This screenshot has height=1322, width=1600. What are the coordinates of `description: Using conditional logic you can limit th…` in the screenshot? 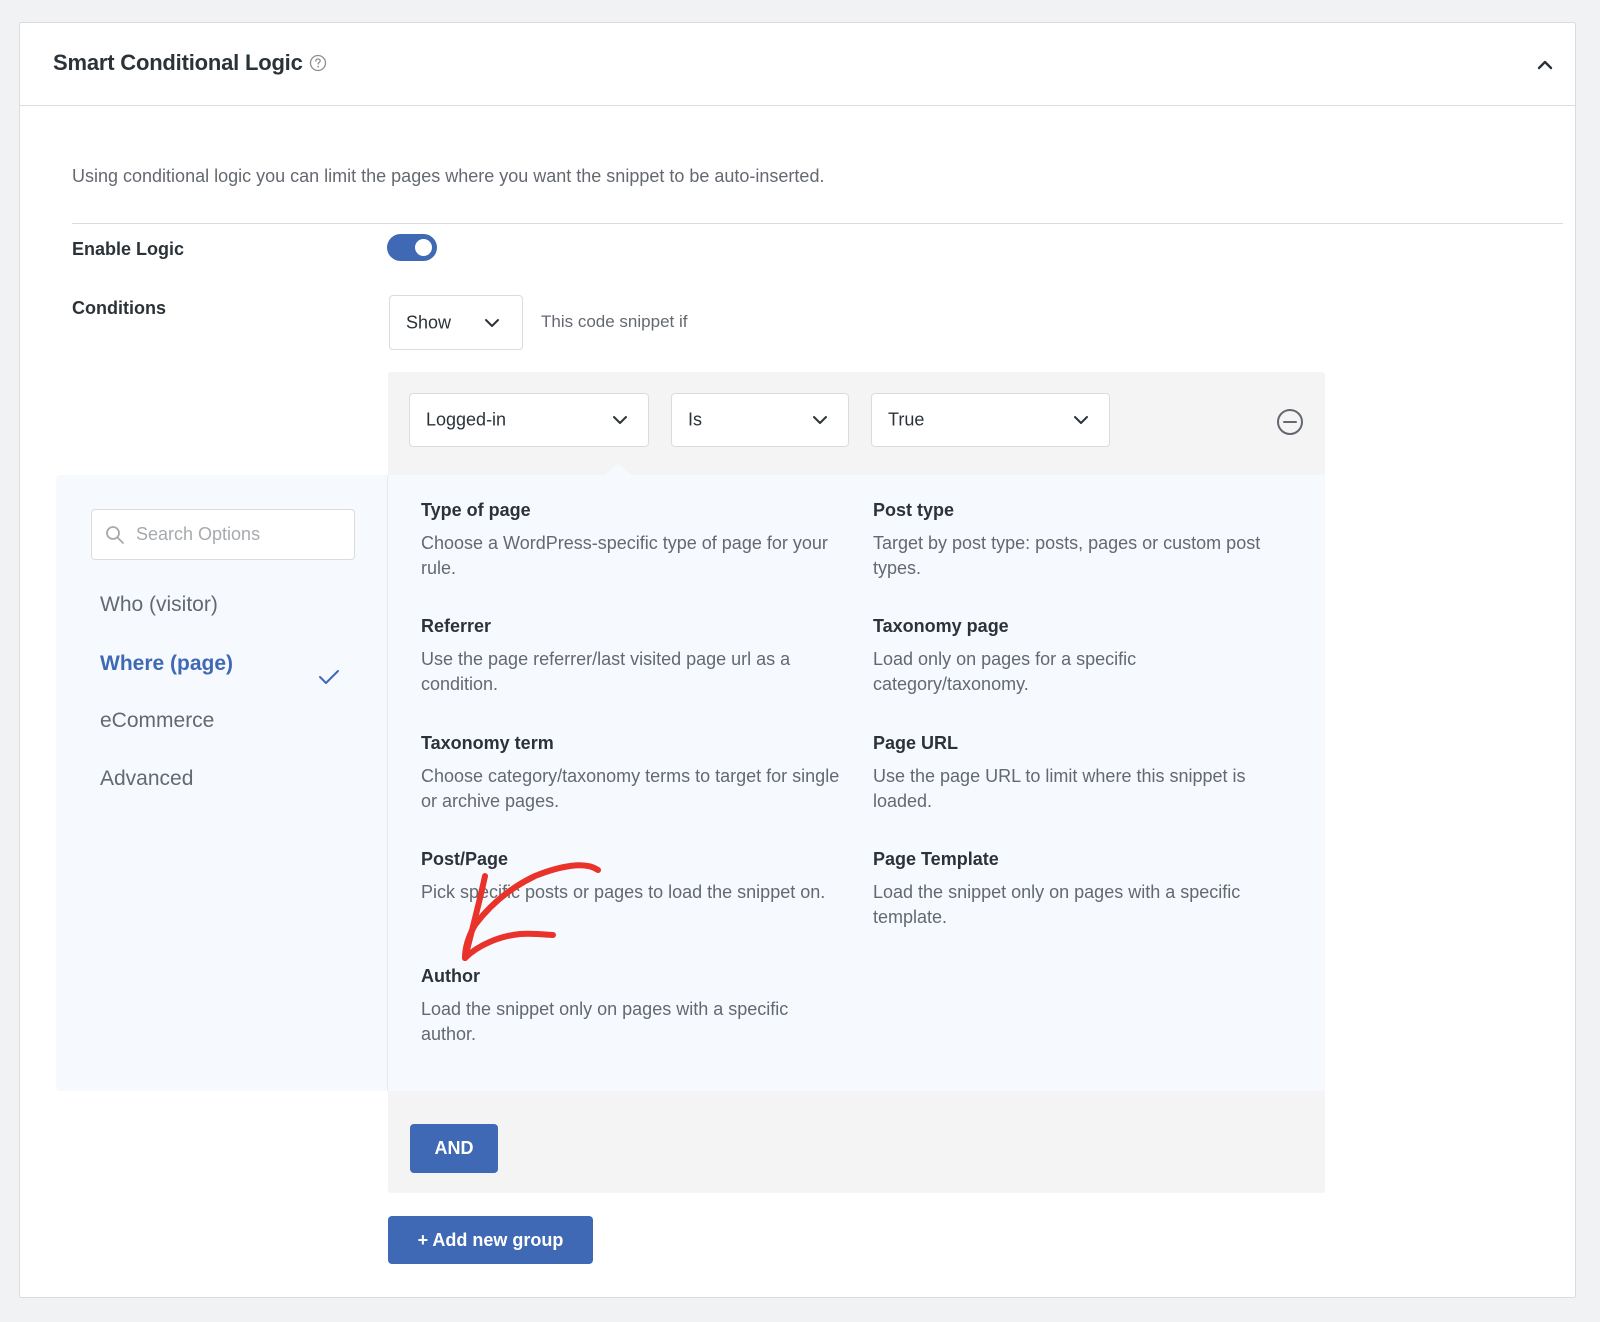 It's located at (448, 176).